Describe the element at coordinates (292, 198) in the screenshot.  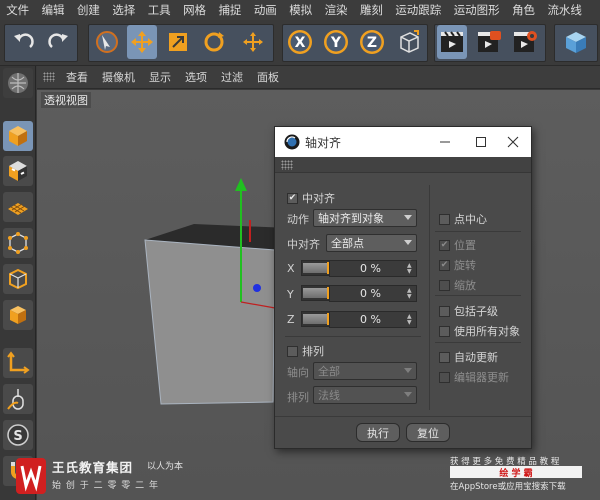
I see `center-checkbox: ✔` at that location.